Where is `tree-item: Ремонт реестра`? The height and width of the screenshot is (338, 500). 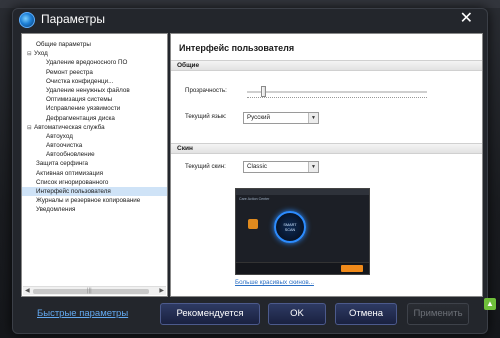
tree-item: Ремонт реестра is located at coordinates (94, 72).